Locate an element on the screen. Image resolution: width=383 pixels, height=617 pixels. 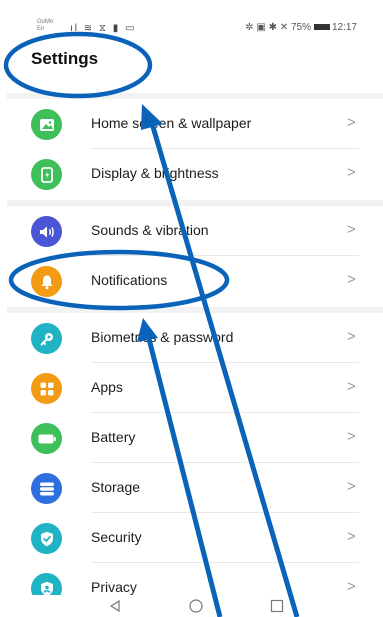
bell-icon is located at coordinates (46, 281).